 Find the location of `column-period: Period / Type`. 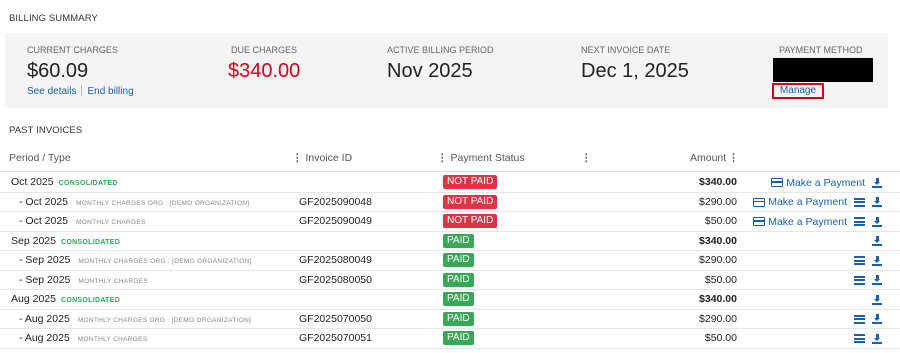

column-period: Period / Type is located at coordinates (40, 158).